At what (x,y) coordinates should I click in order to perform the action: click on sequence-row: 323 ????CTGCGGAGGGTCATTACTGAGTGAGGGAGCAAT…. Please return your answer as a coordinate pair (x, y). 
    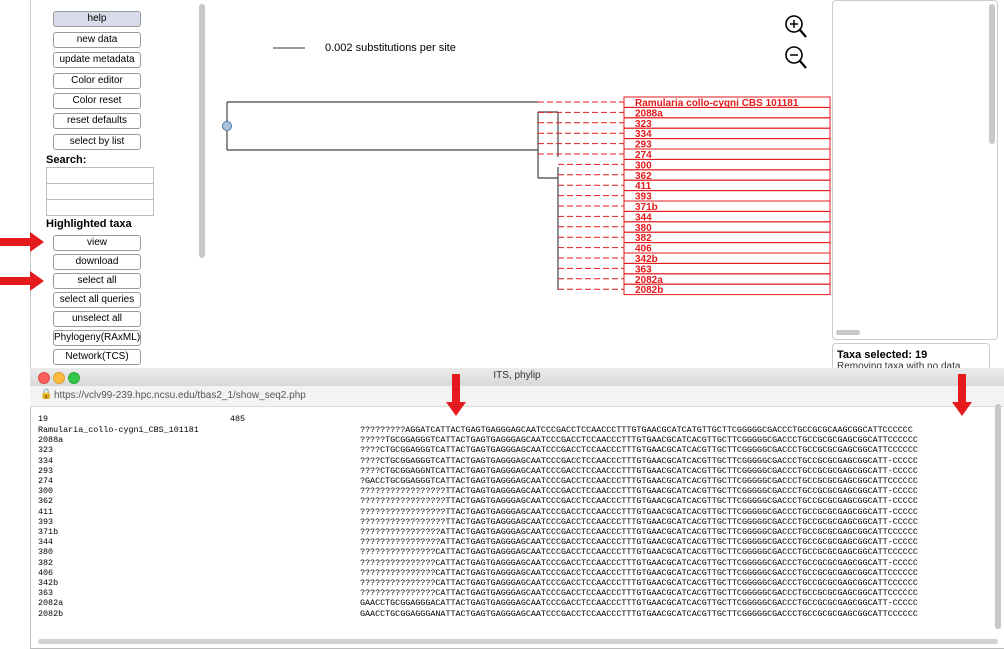
    Looking at the image, I should click on (518, 450).